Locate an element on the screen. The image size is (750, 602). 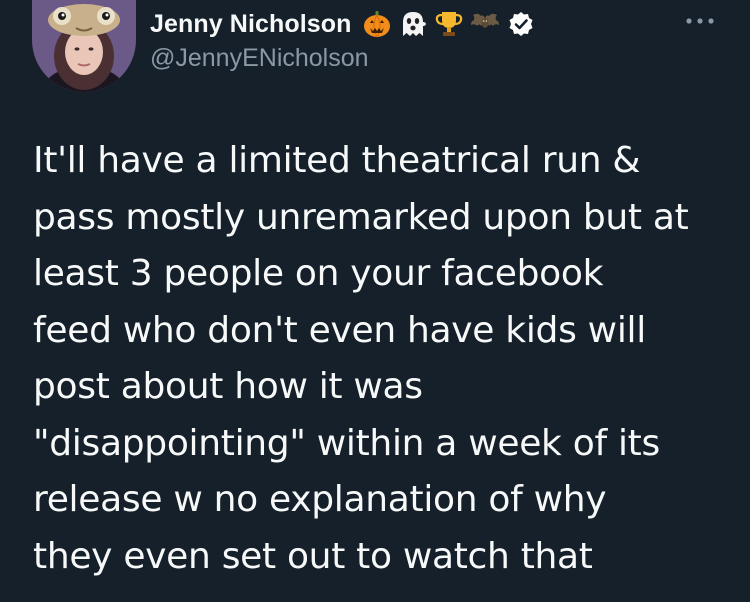
ghost-icon is located at coordinates (413, 24).